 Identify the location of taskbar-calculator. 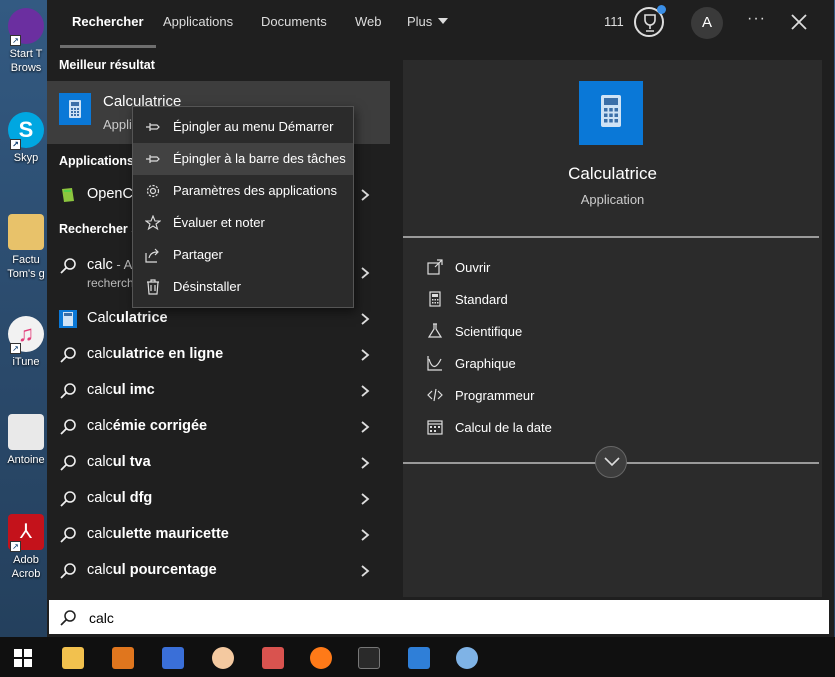
(418, 657).